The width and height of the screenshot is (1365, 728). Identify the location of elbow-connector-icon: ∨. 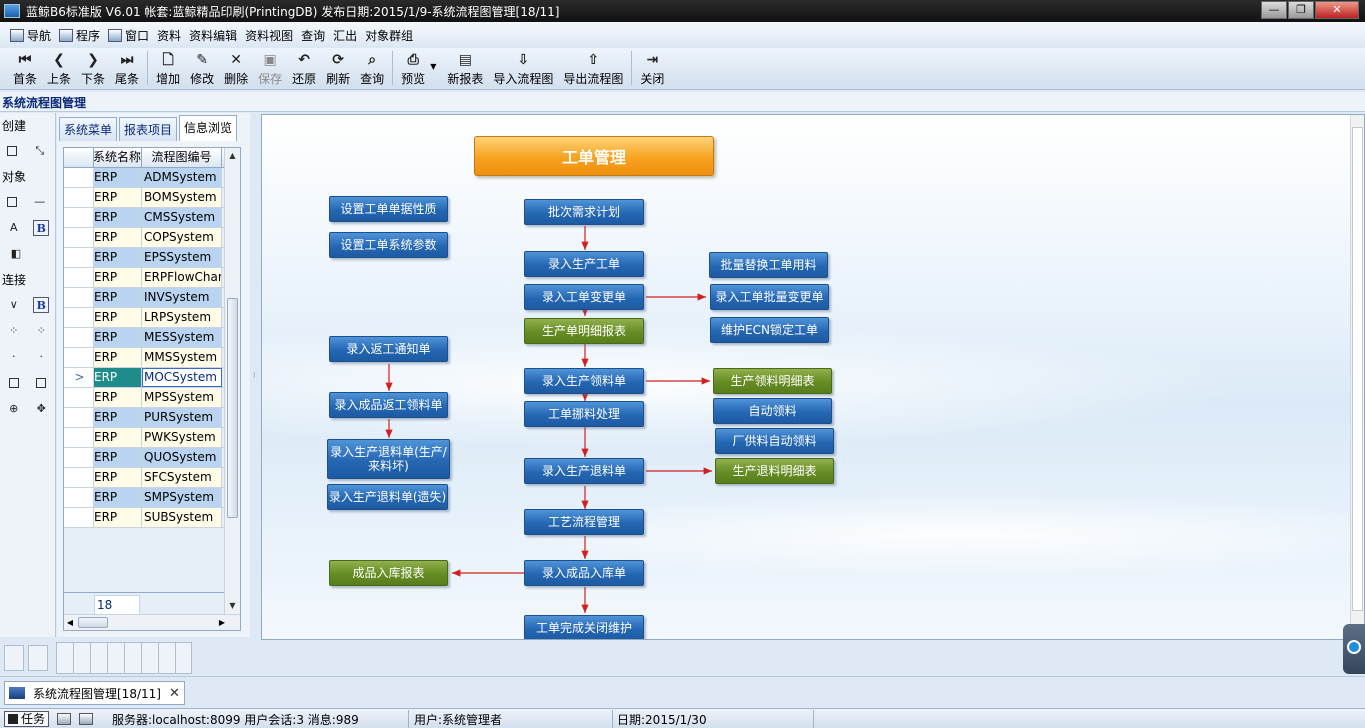
(14, 305).